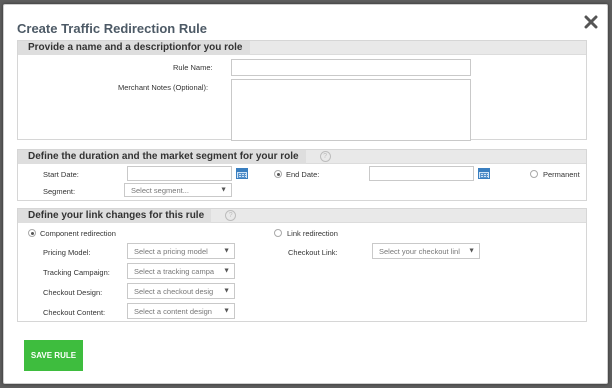 The image size is (612, 388). I want to click on checkout-content-select: Select a content design ▼, so click(181, 311).